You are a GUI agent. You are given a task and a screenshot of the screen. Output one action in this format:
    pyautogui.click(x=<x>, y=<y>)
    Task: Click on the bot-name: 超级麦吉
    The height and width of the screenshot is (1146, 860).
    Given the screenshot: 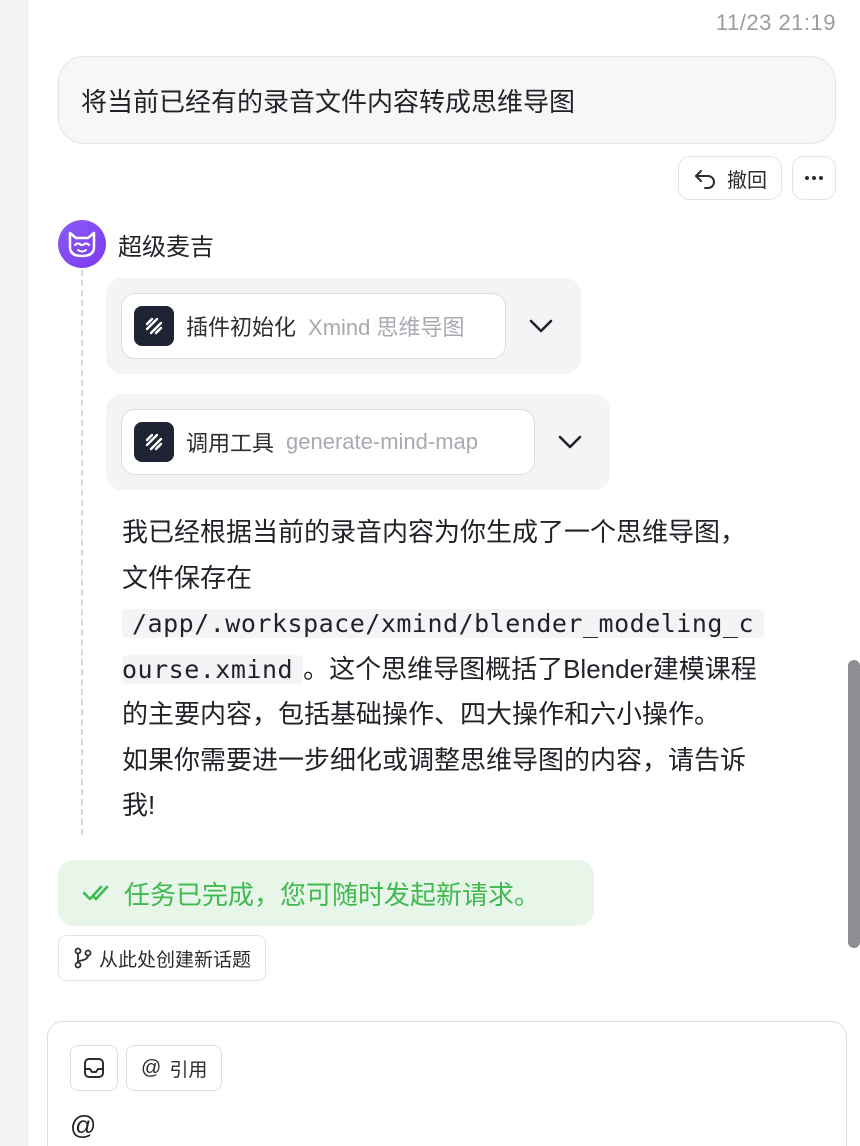 What is the action you would take?
    pyautogui.click(x=166, y=247)
    